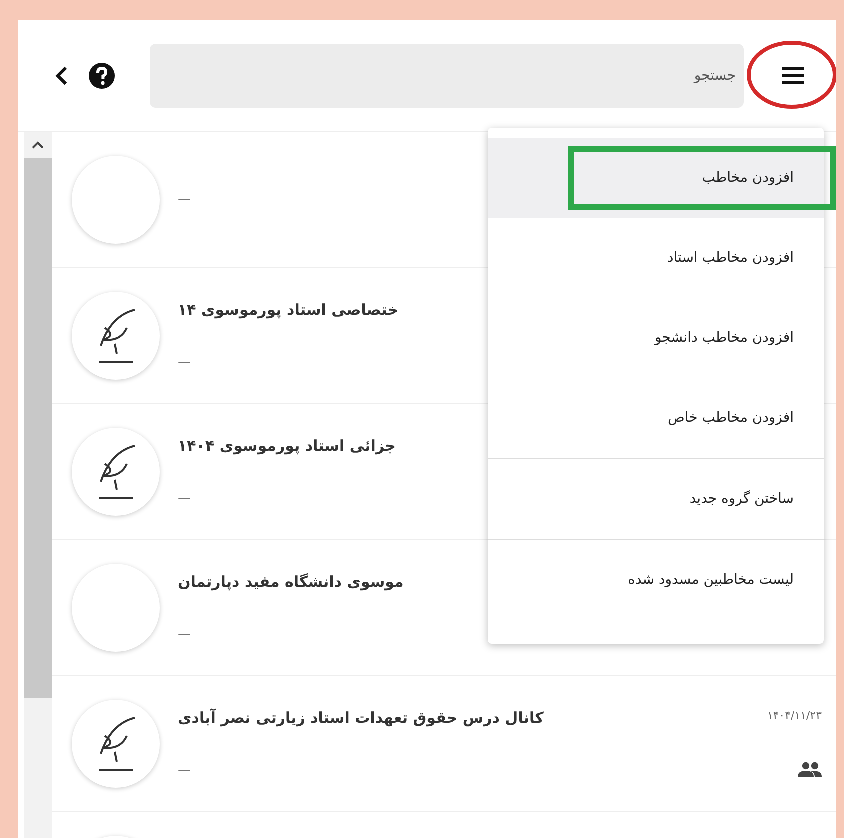 The image size is (844, 838). What do you see at coordinates (656, 338) in the screenshot?
I see `menu-item: افزودن مخاطب دانشجو` at bounding box center [656, 338].